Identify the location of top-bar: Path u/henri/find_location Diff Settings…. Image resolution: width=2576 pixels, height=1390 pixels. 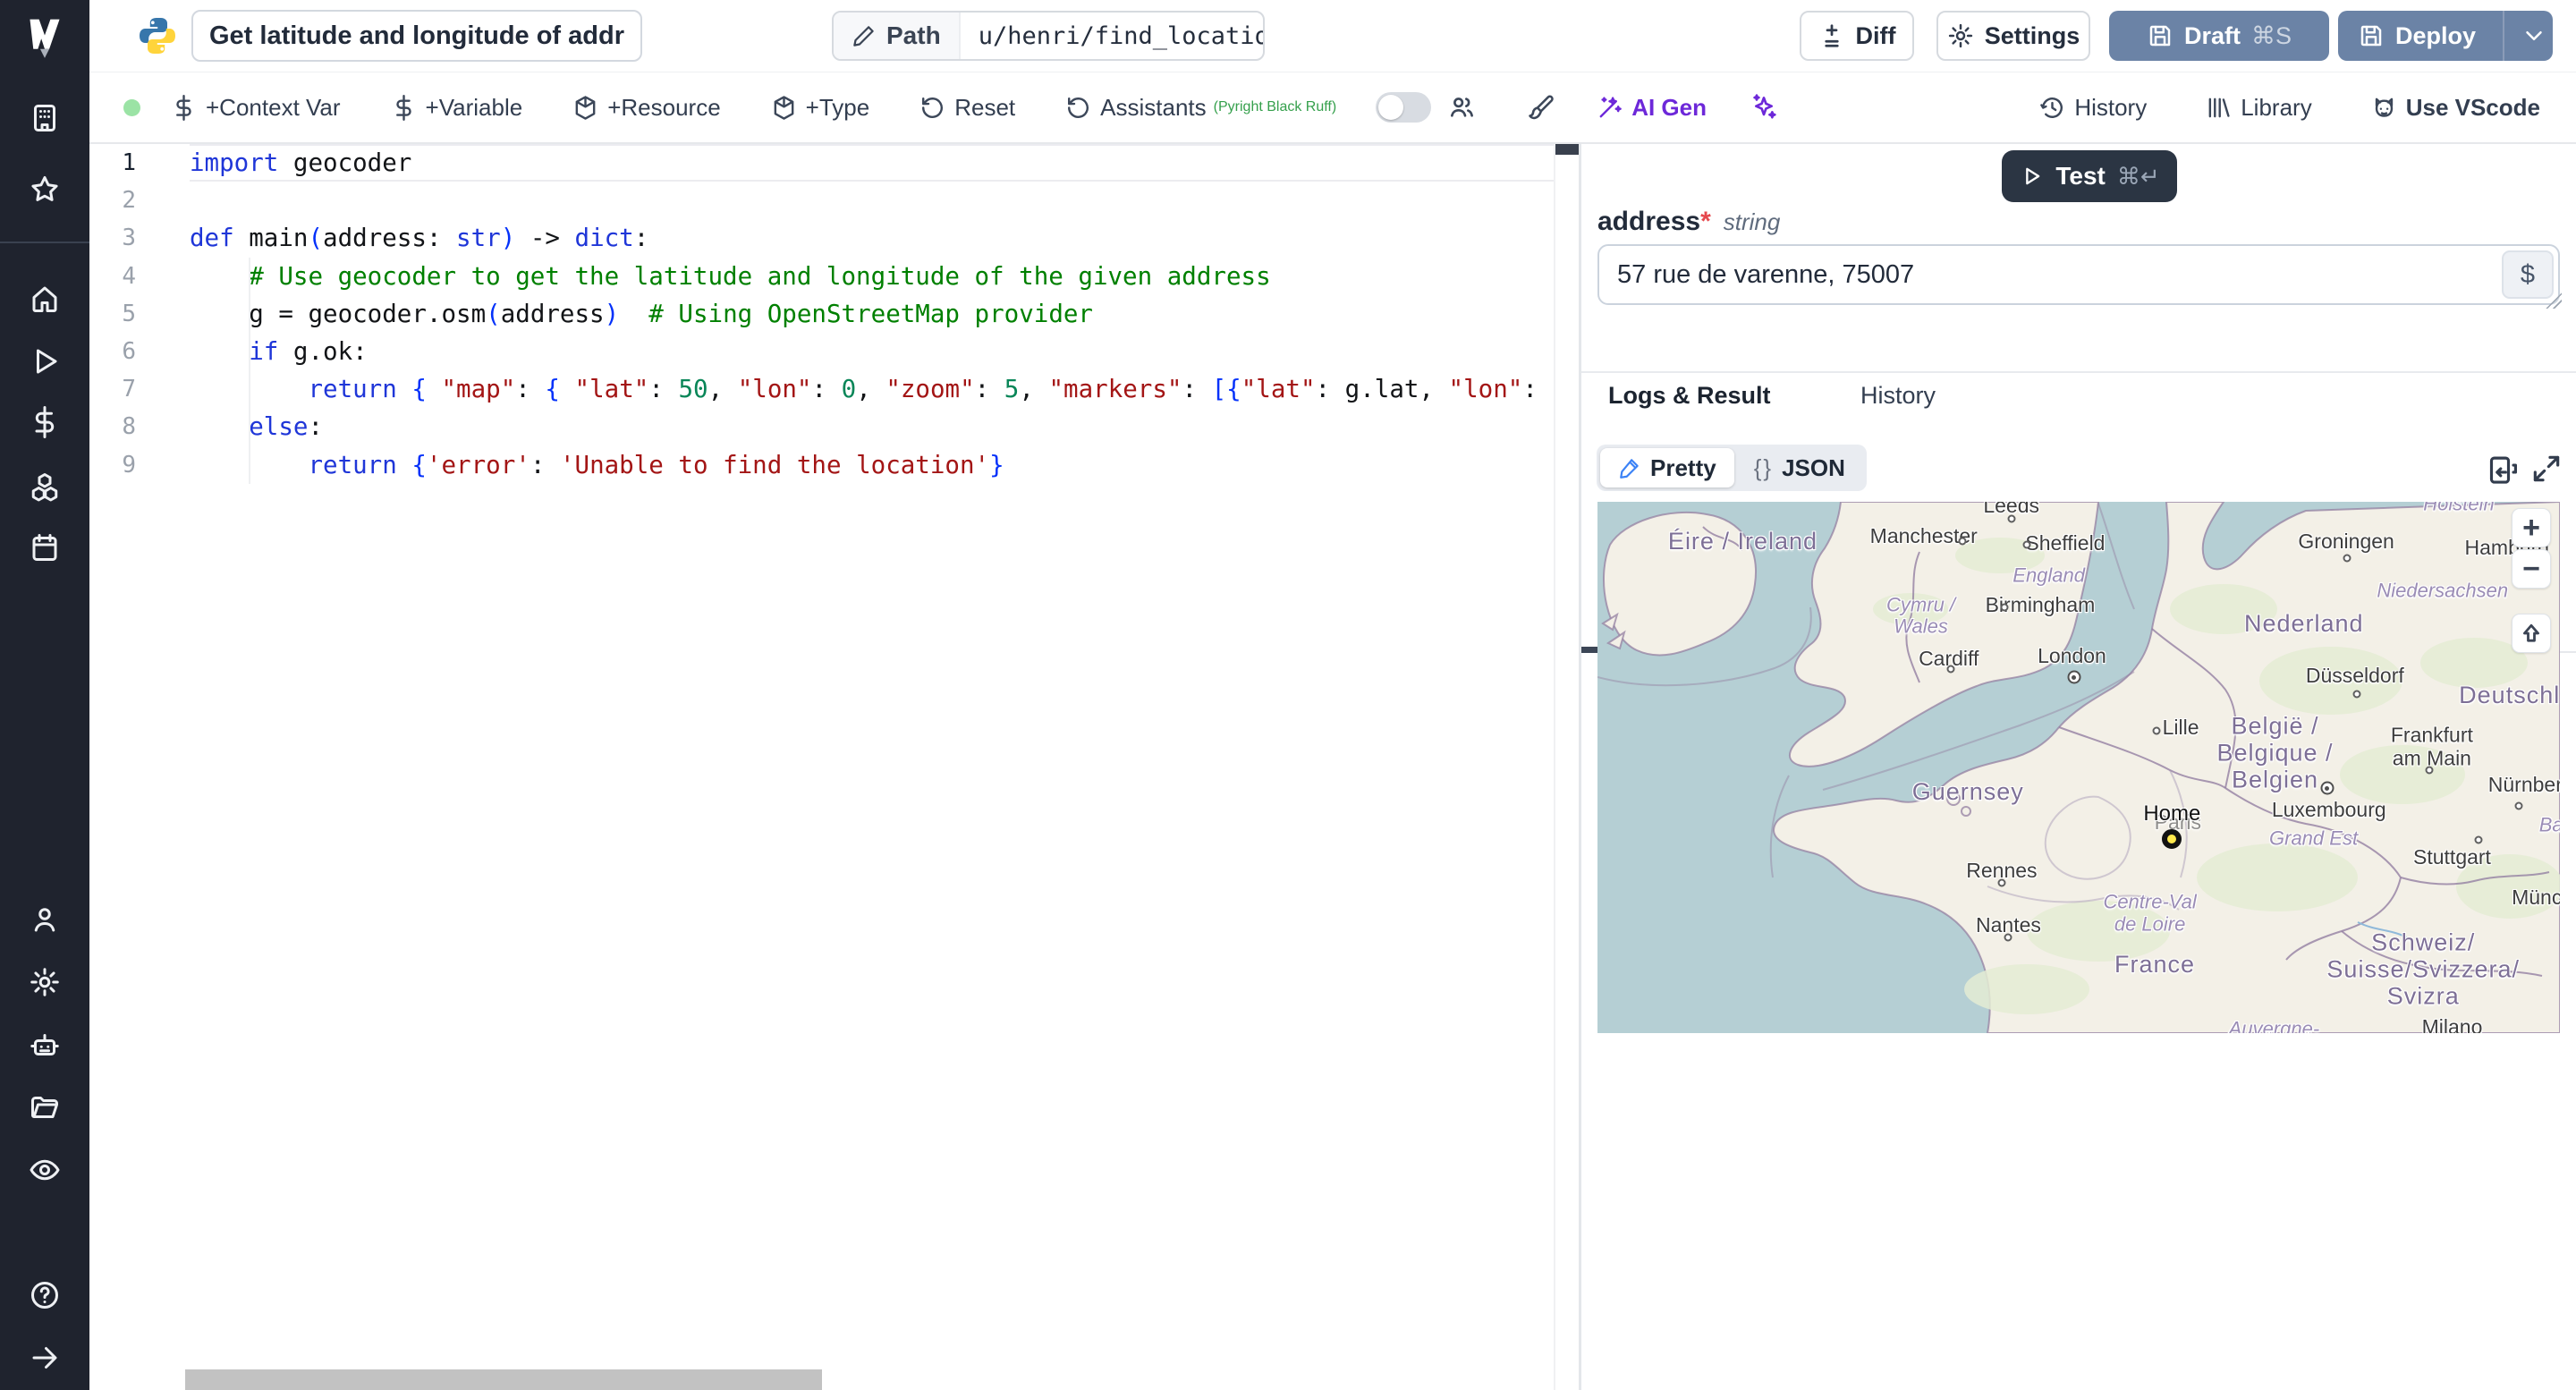
(1332, 36).